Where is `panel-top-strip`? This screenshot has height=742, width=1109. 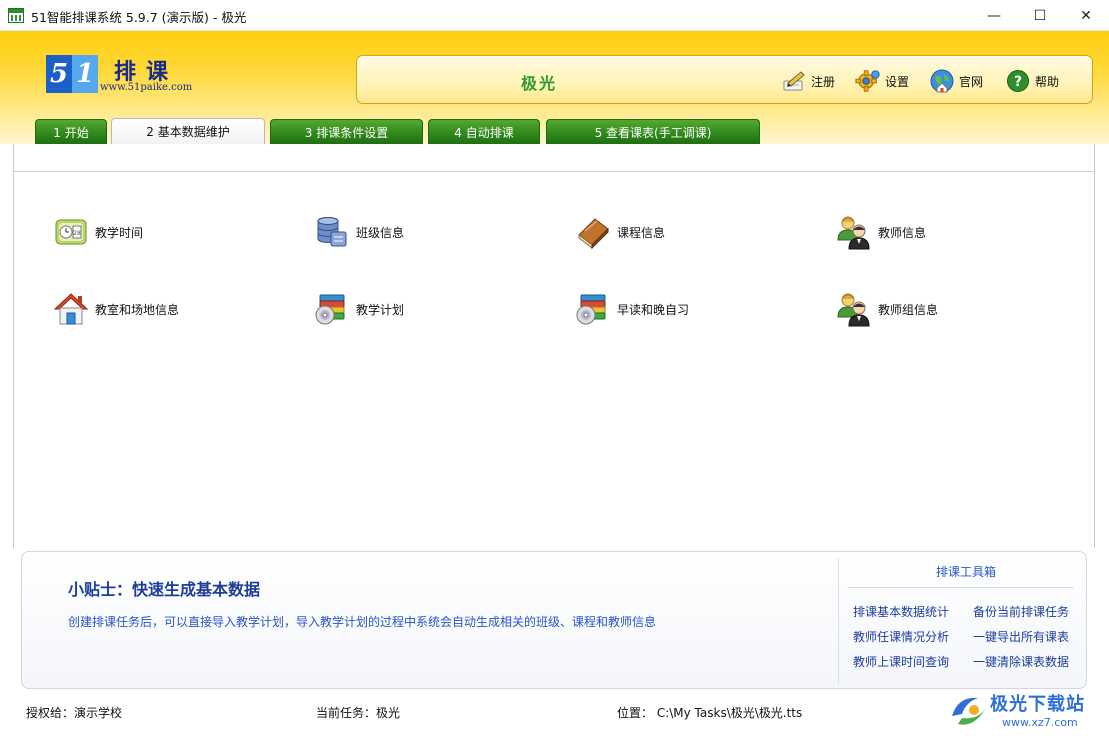
panel-top-strip is located at coordinates (554, 158).